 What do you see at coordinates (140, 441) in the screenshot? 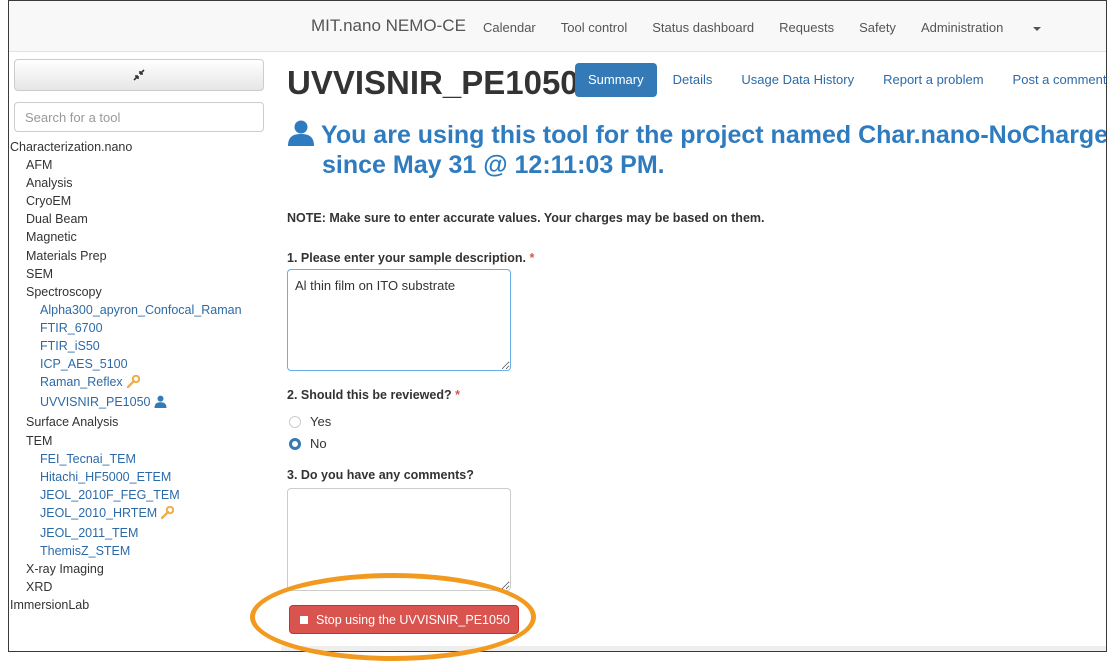
I see `sidebar-item-tem: TEM` at bounding box center [140, 441].